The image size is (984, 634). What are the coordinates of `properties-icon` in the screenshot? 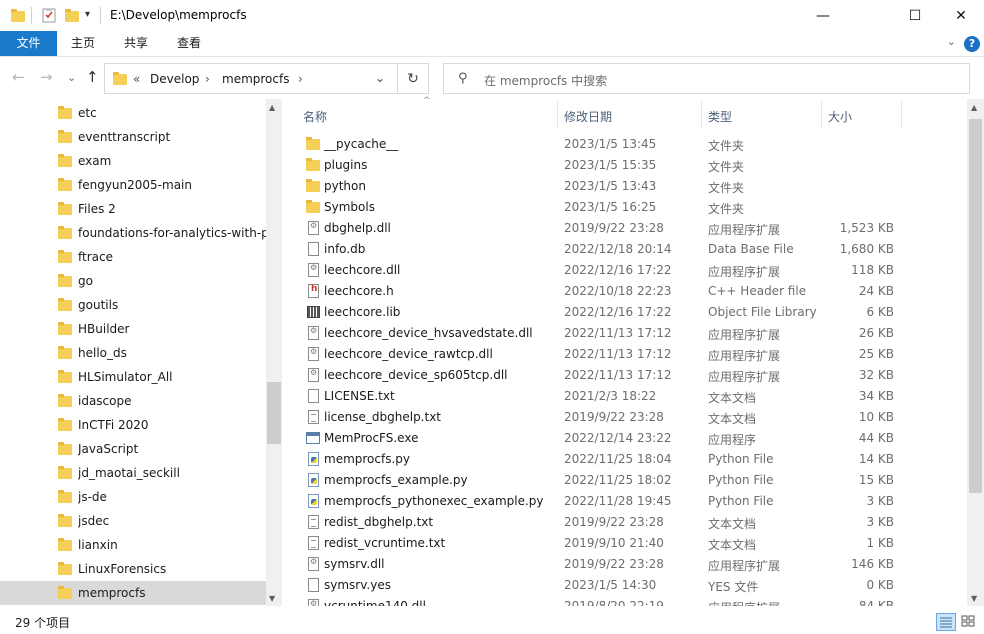 It's located at (49, 15).